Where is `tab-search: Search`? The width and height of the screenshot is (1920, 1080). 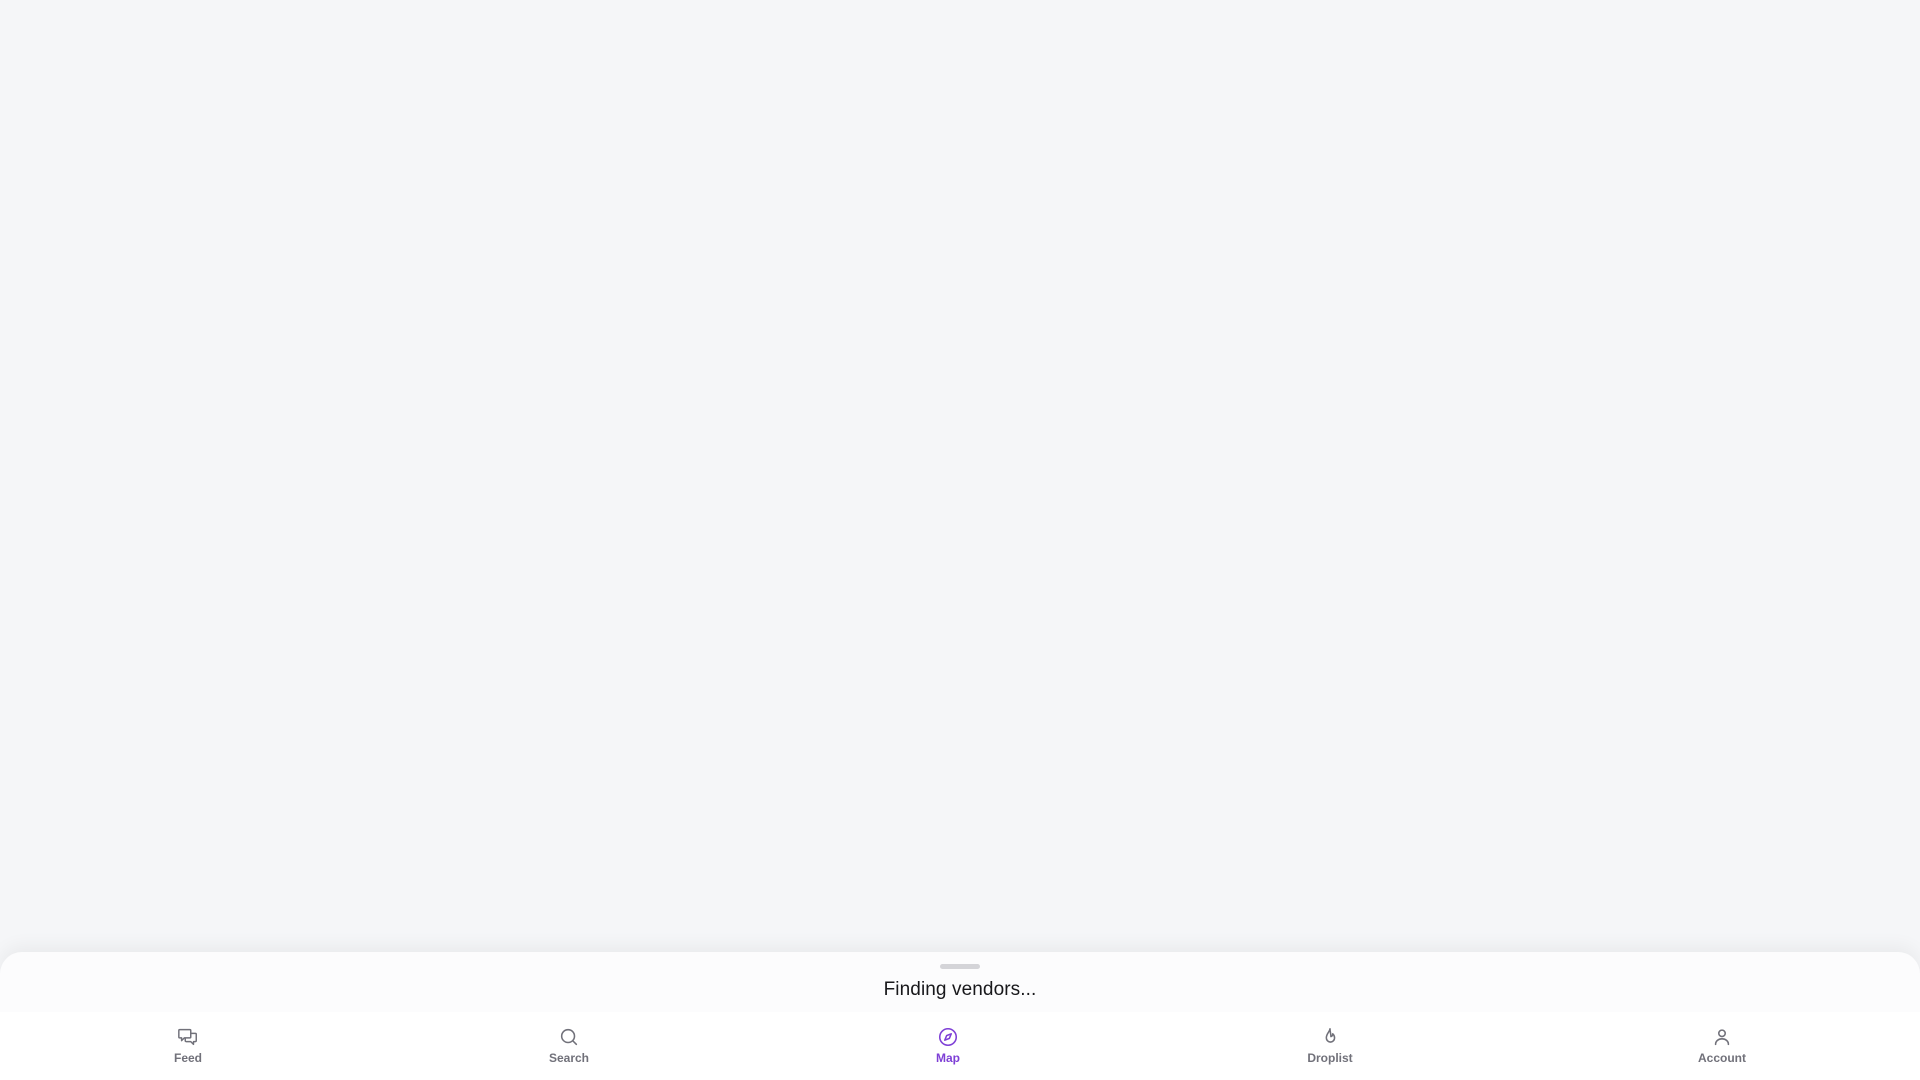 tab-search: Search is located at coordinates (569, 1050).